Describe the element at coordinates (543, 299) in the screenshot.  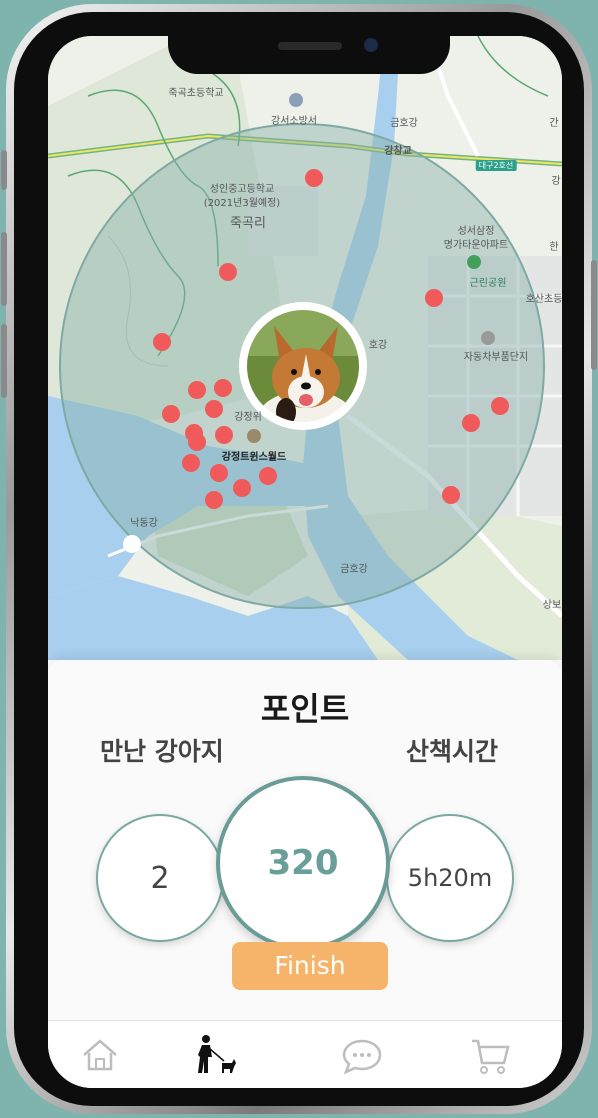
I see `map-label-hosan-school: 호산초등` at that location.